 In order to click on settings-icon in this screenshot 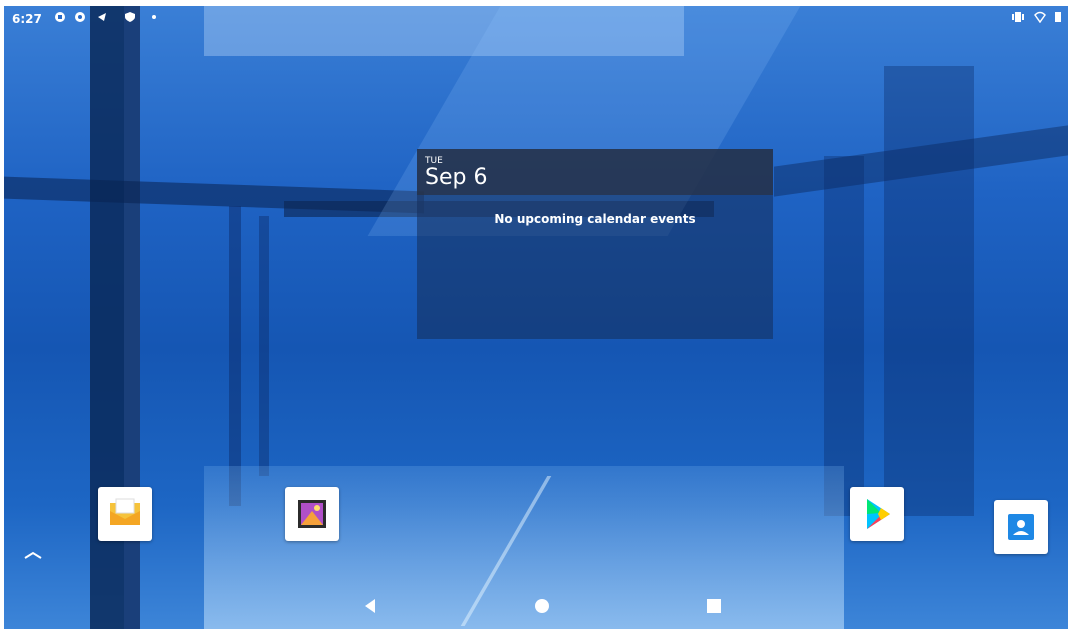, I will do `click(80, 17)`.